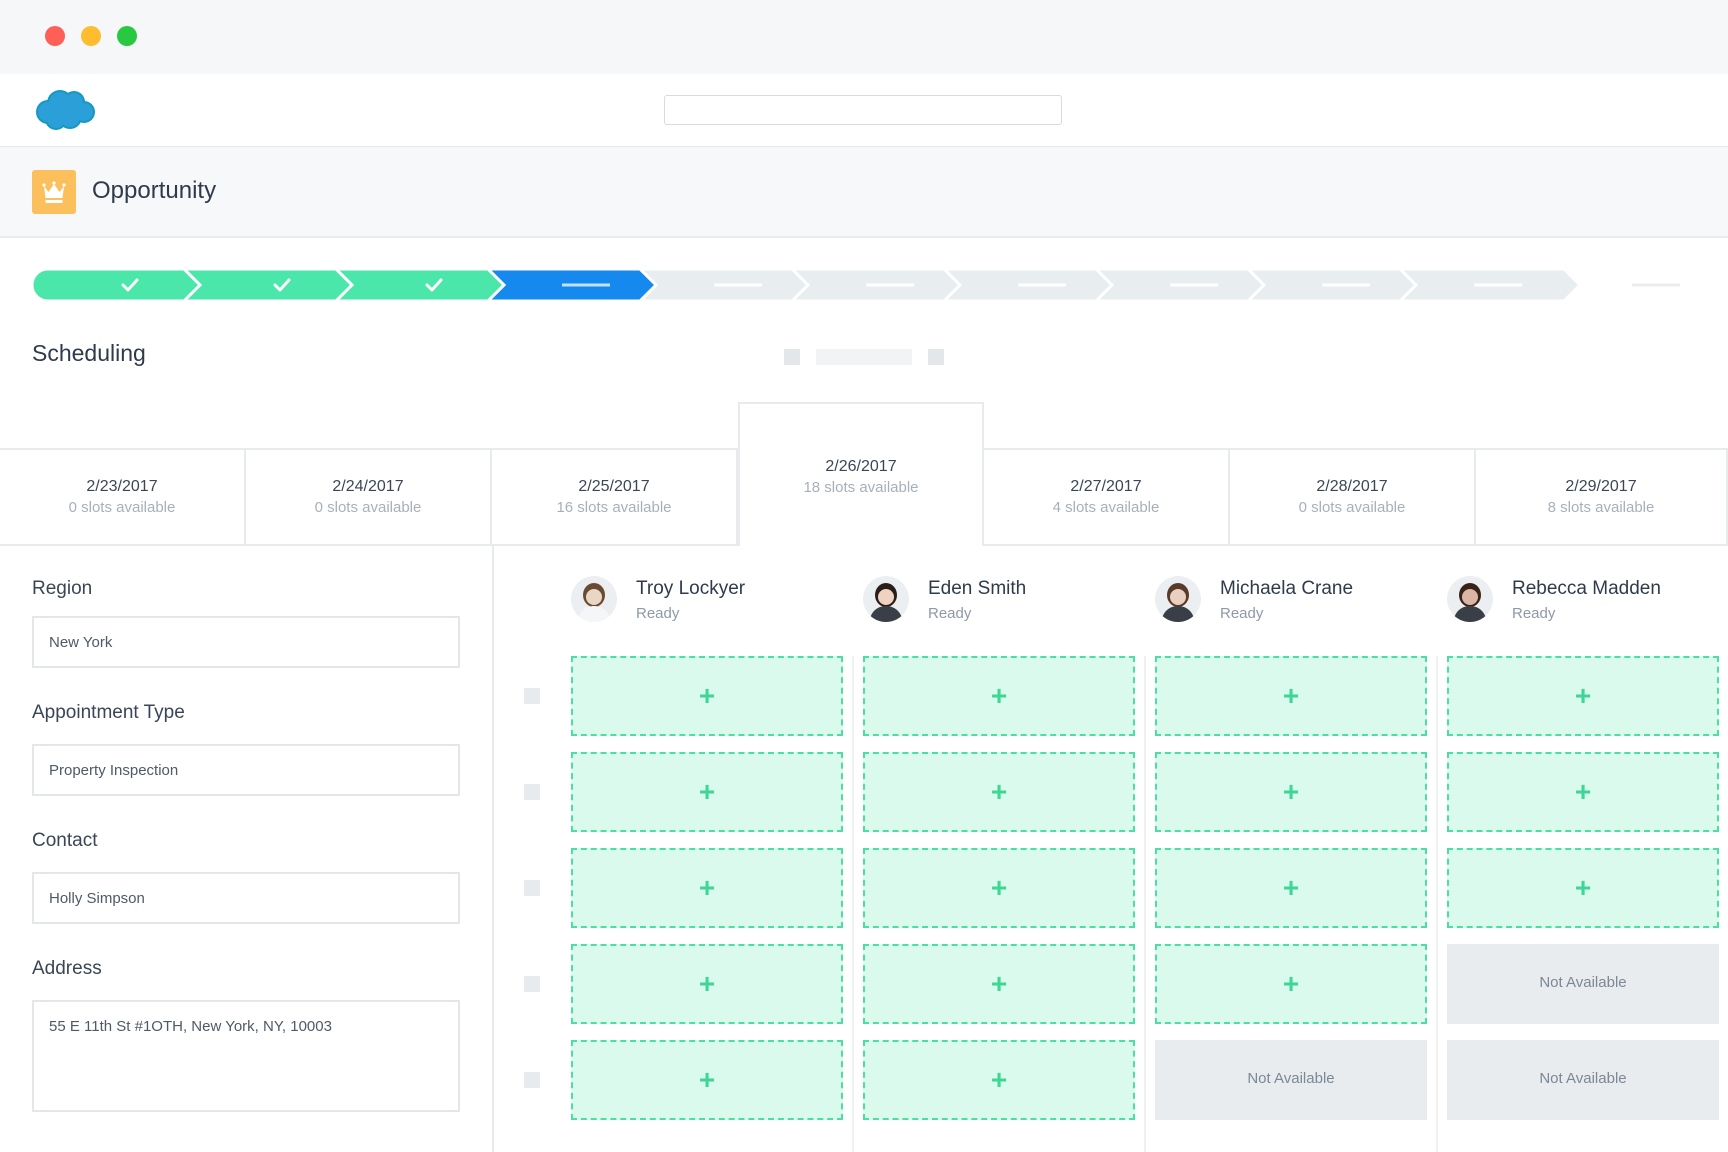  What do you see at coordinates (54, 192) in the screenshot?
I see `crown-icon` at bounding box center [54, 192].